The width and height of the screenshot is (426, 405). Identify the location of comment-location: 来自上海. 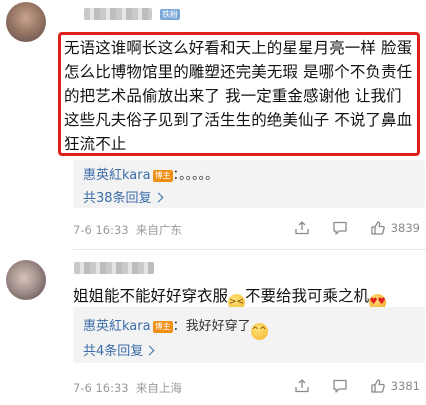
(158, 388).